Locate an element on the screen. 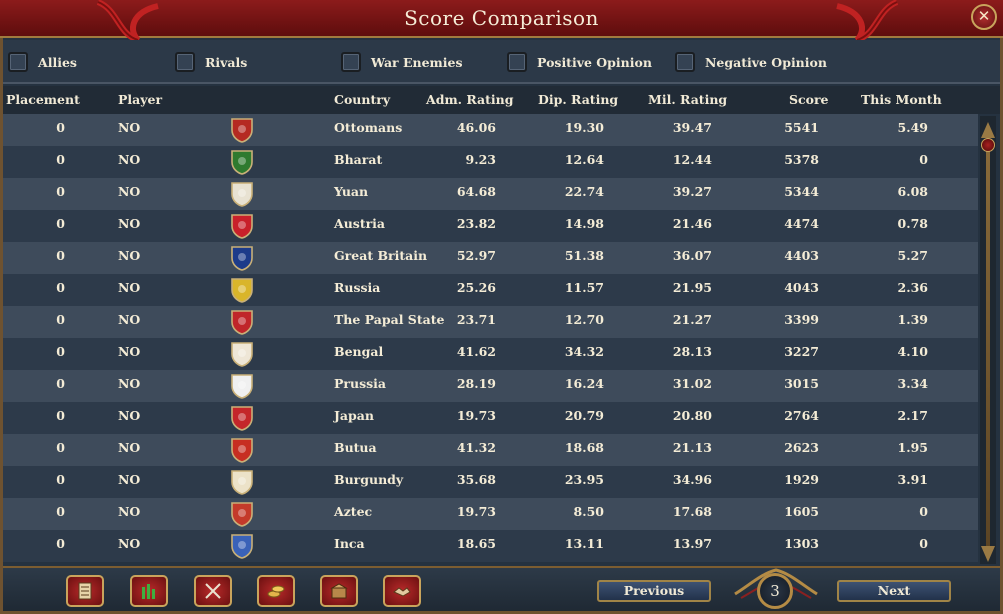  country-cell: Ottomans is located at coordinates (368, 127).